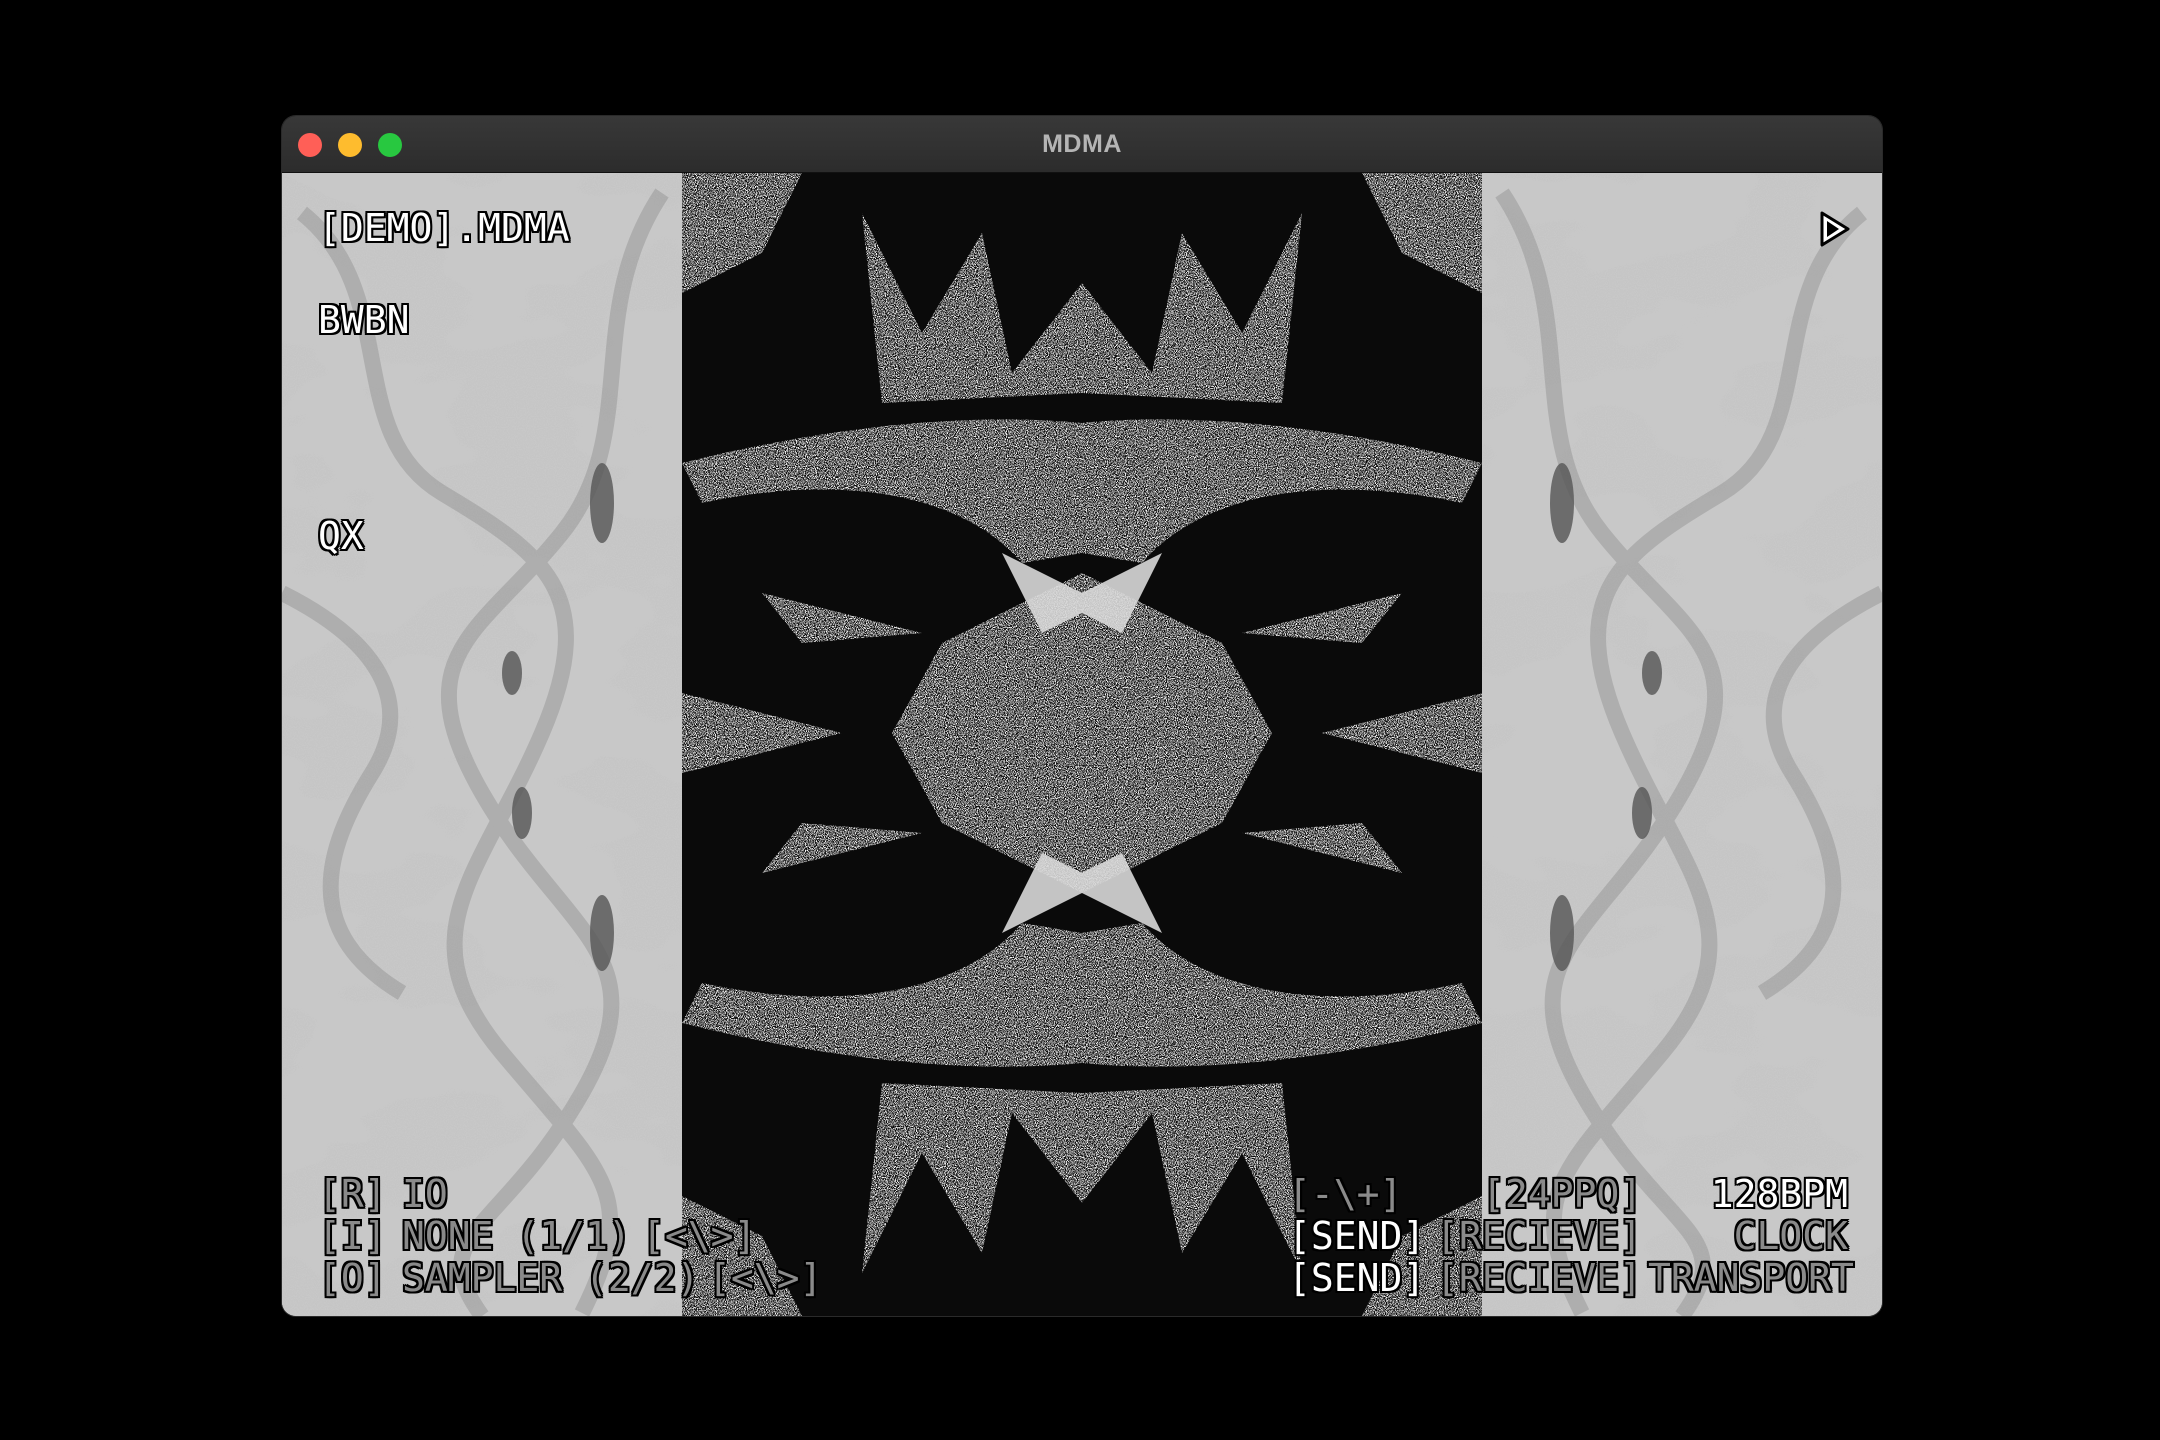  Describe the element at coordinates (1539, 1278) in the screenshot. I see `transport-receive-button: [RECIEVE]` at that location.